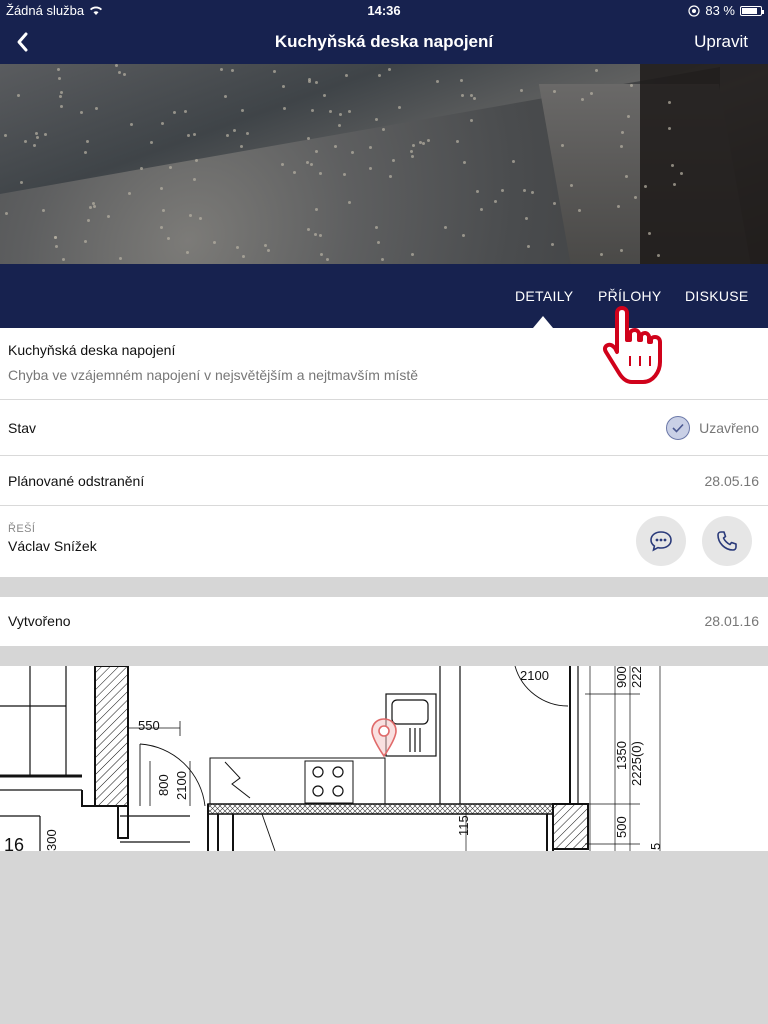  What do you see at coordinates (727, 541) in the screenshot?
I see `call-button` at bounding box center [727, 541].